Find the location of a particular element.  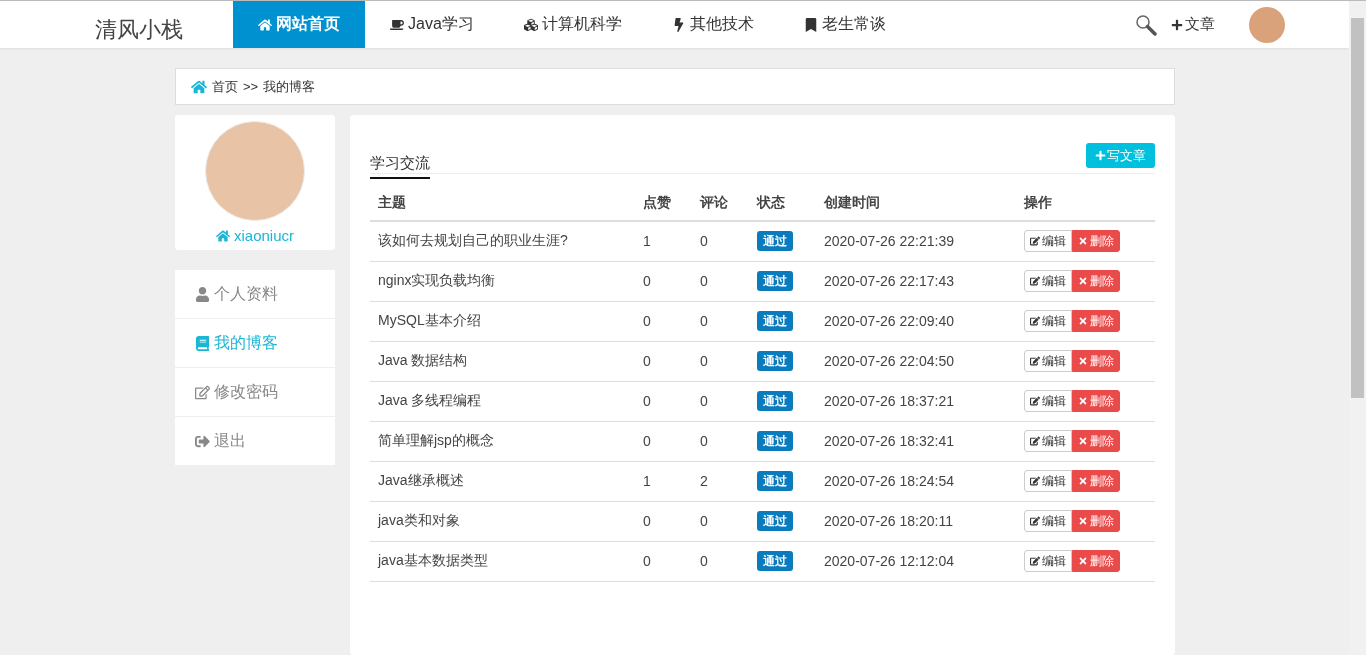

site-logo: 清风小栈 is located at coordinates (116, 24).